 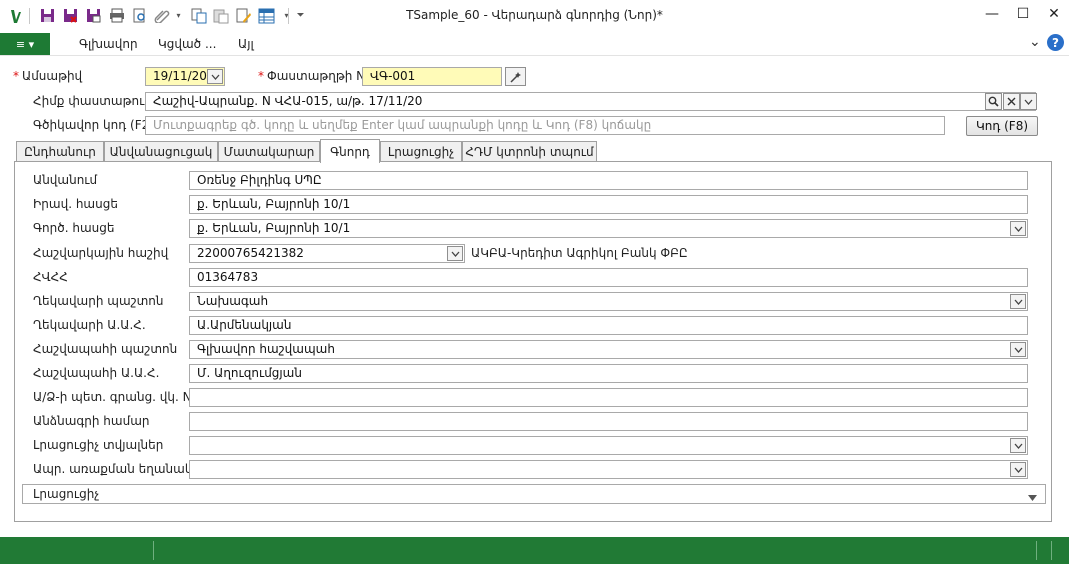 What do you see at coordinates (269, 151) in the screenshot?
I see `tab-supplier: Մատակարար` at bounding box center [269, 151].